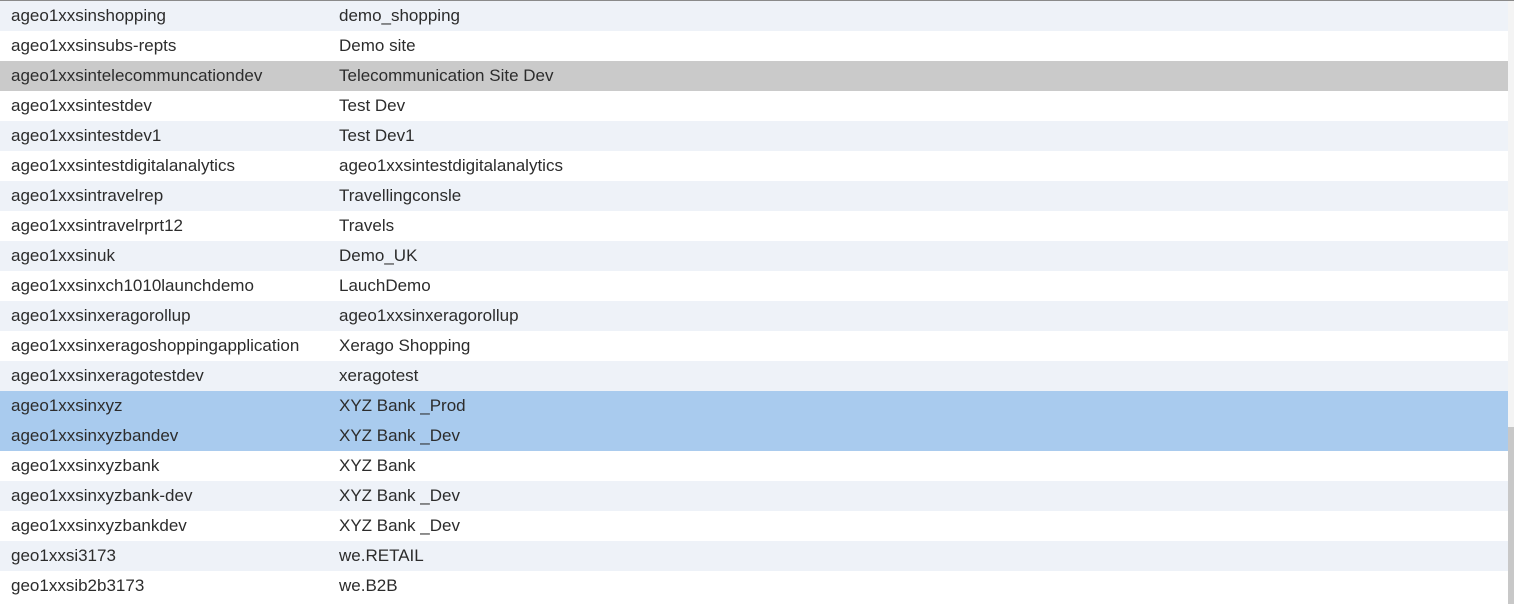 This screenshot has height=604, width=1514. What do you see at coordinates (754, 466) in the screenshot?
I see `table-row: ageo1xxsinxyzbank XYZ Bank` at bounding box center [754, 466].